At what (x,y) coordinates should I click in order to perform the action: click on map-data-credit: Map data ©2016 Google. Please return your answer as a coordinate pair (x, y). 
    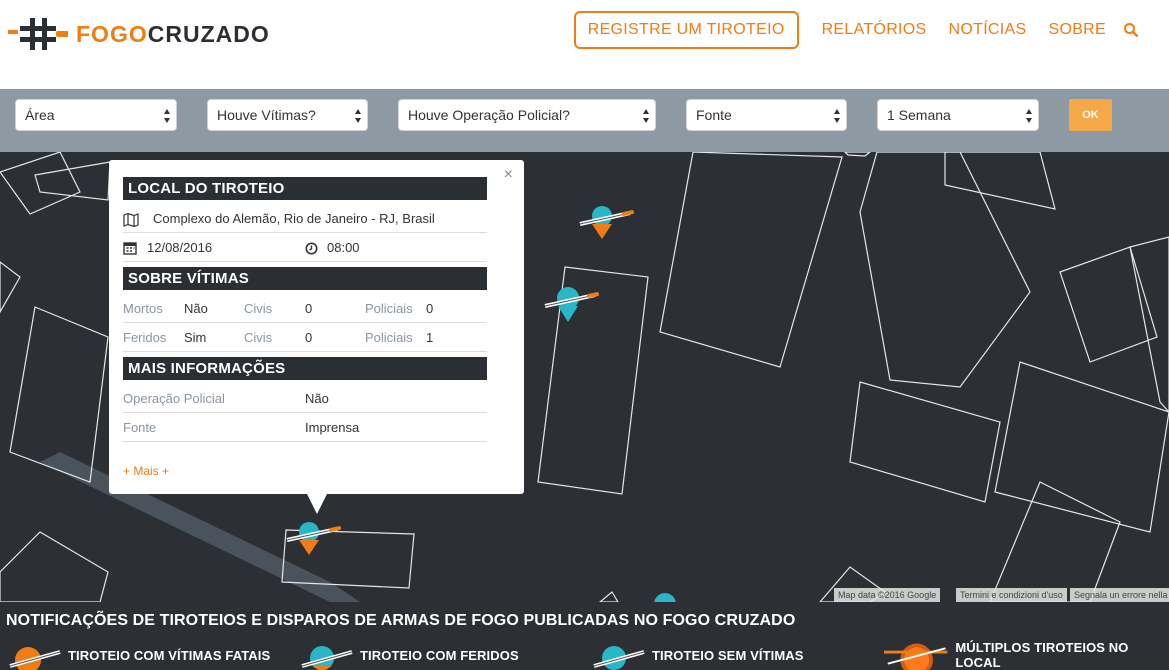
    Looking at the image, I should click on (887, 595).